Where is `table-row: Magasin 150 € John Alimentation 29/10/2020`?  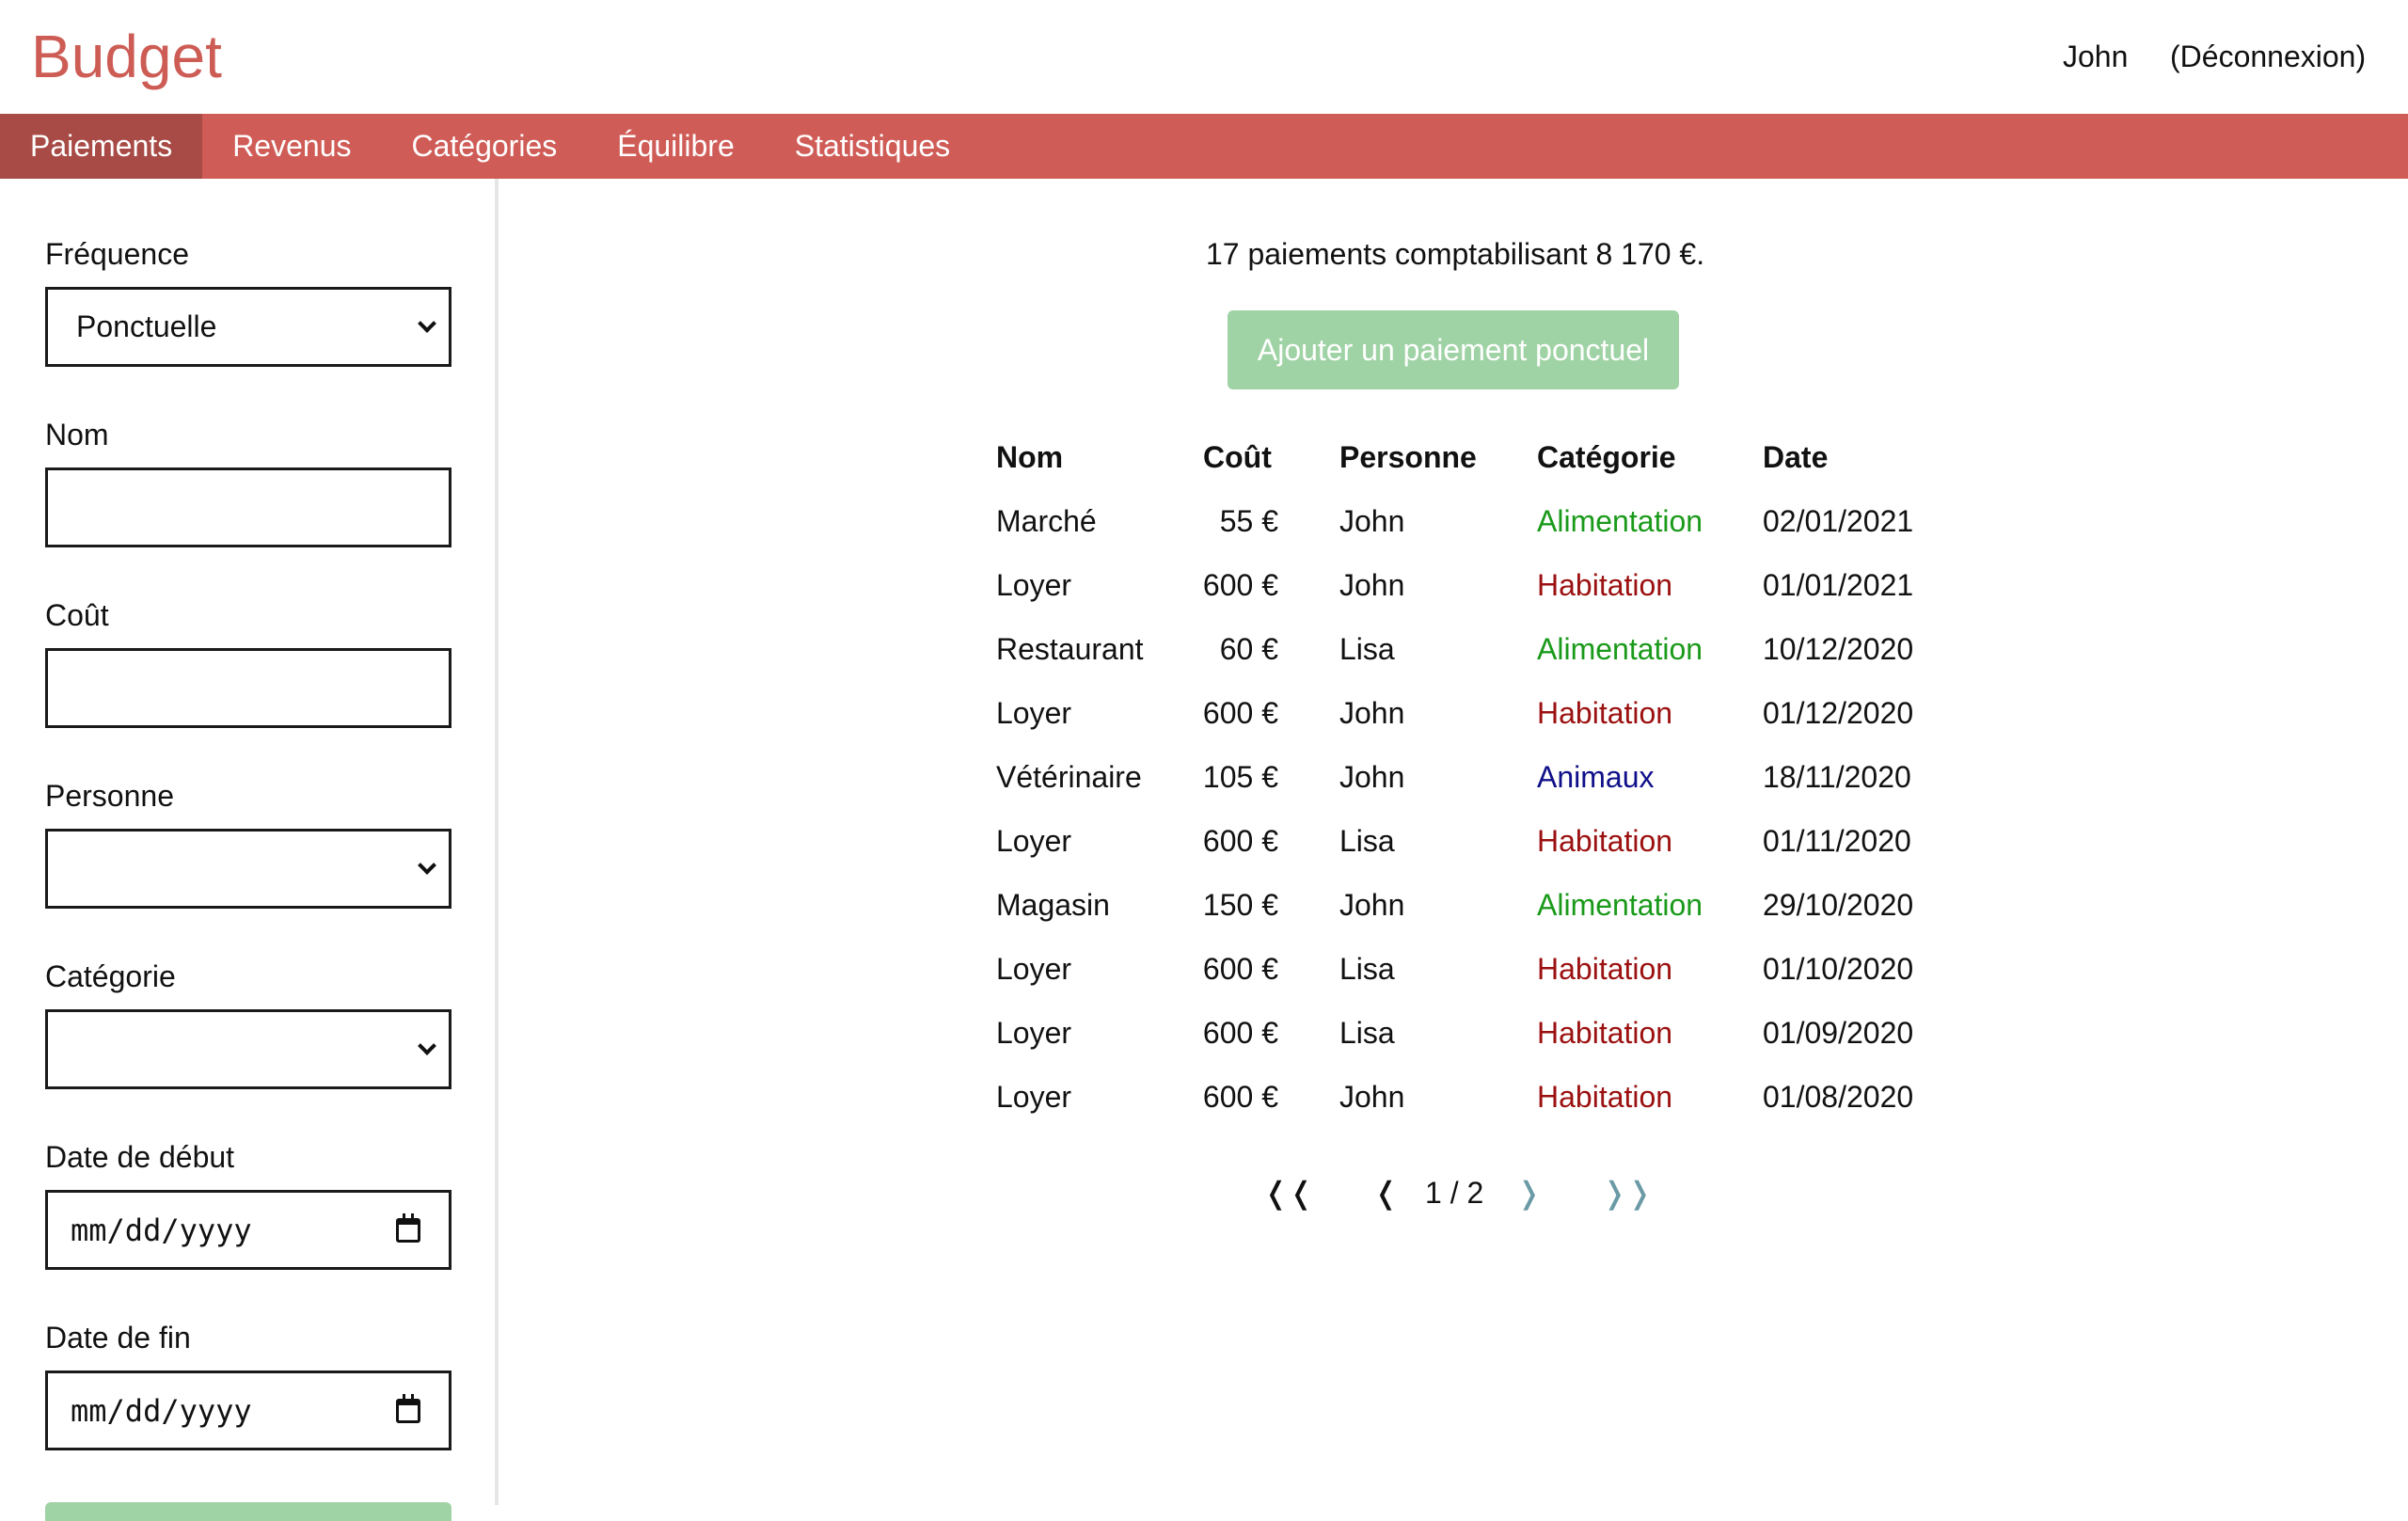 table-row: Magasin 150 € John Alimentation 29/10/2020 is located at coordinates (1467, 918).